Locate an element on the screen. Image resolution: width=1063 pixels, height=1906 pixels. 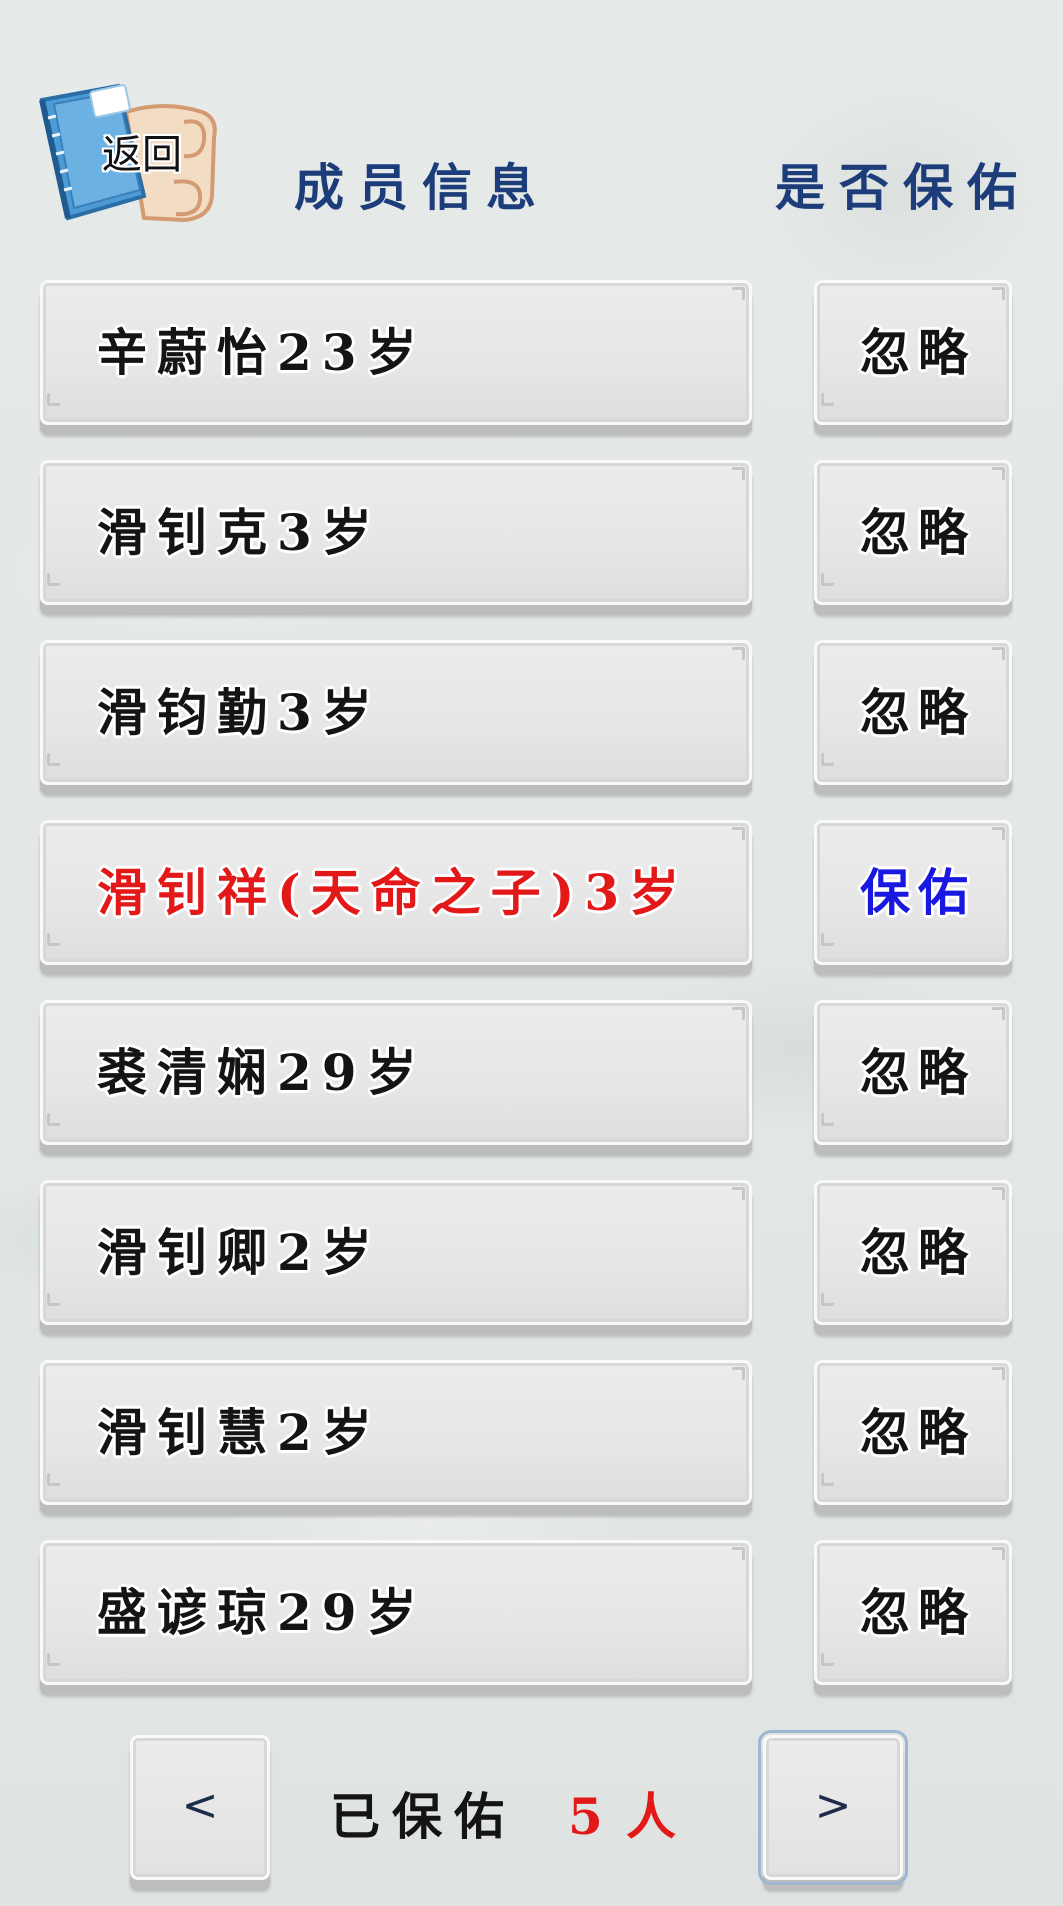
member-row: 辛蔚怡23岁 忽略 is located at coordinates (531, 355).